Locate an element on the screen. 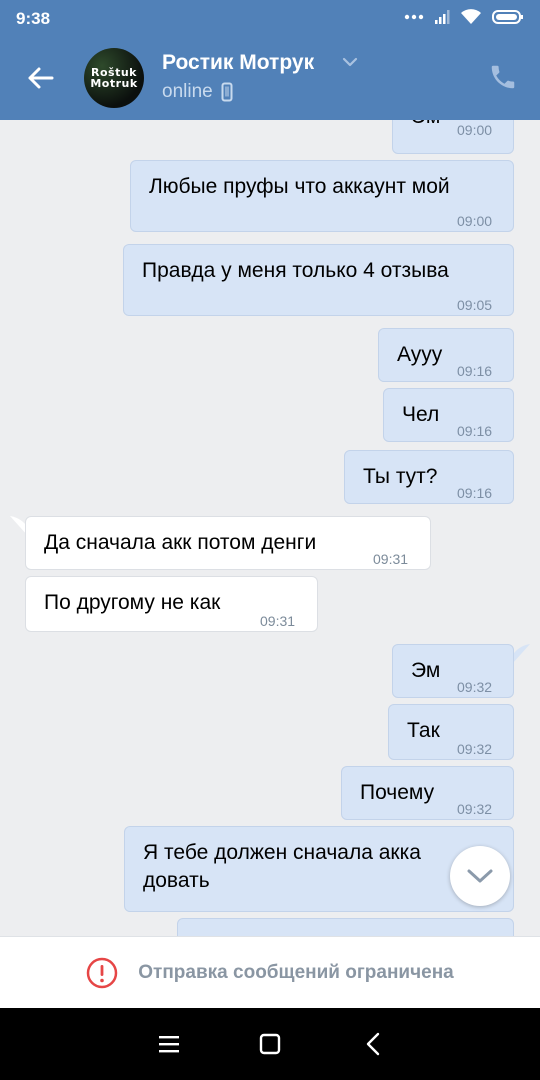 This screenshot has width=540, height=1080. message-bubble: Почему 09:32 is located at coordinates (427, 793).